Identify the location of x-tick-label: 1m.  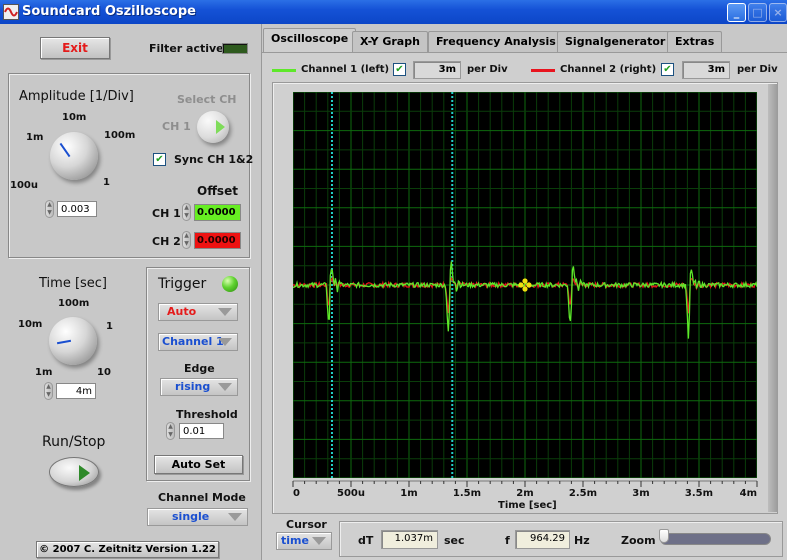
(408, 493).